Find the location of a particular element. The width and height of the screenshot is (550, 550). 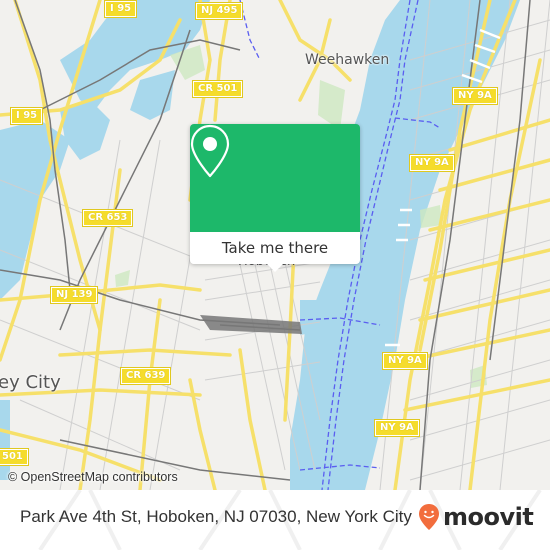

route-shield-nj139: NJ 139 is located at coordinates (74, 295).